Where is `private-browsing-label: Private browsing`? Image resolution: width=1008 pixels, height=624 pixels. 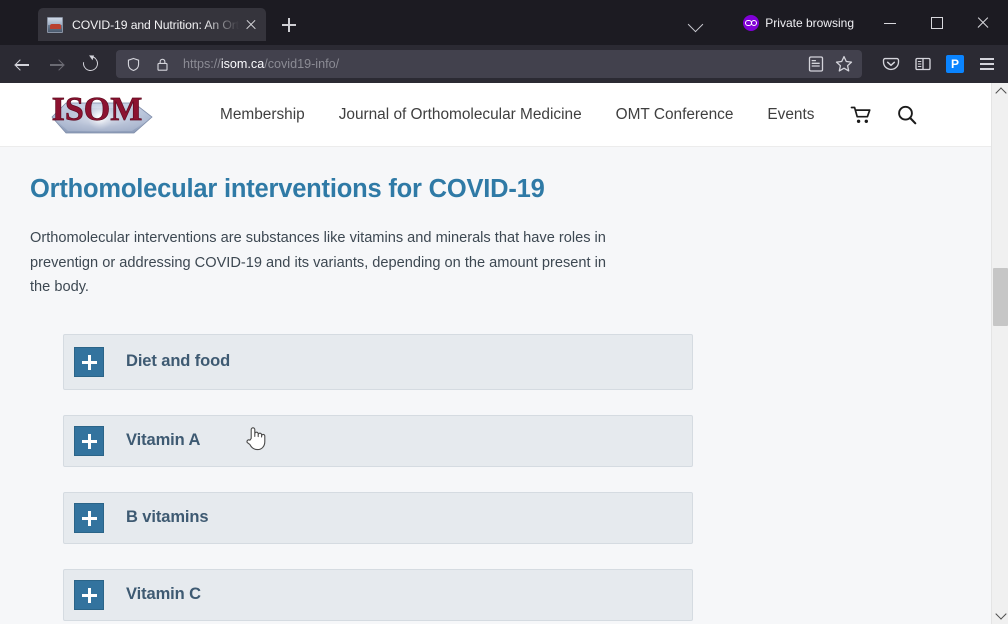
private-browsing-label: Private browsing is located at coordinates (809, 22).